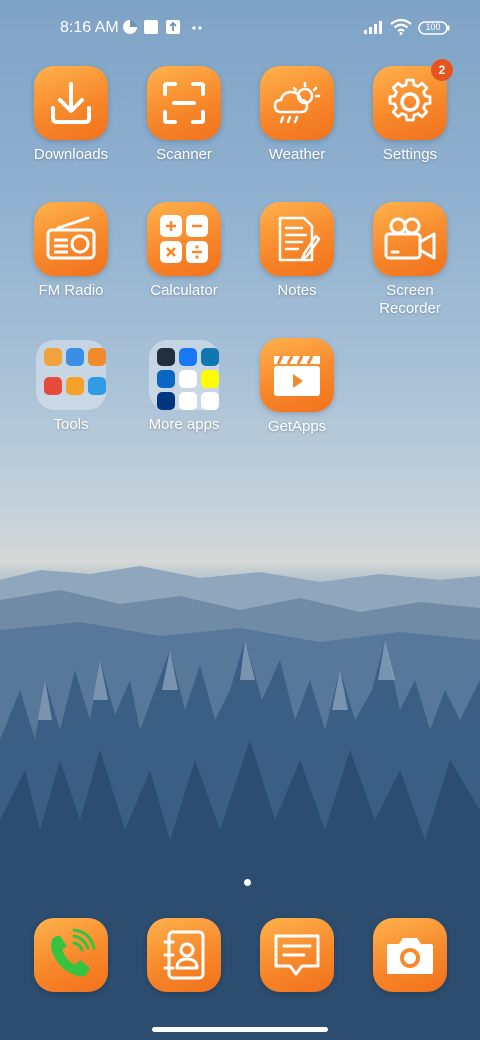  I want to click on battery-level: 100, so click(433, 27).